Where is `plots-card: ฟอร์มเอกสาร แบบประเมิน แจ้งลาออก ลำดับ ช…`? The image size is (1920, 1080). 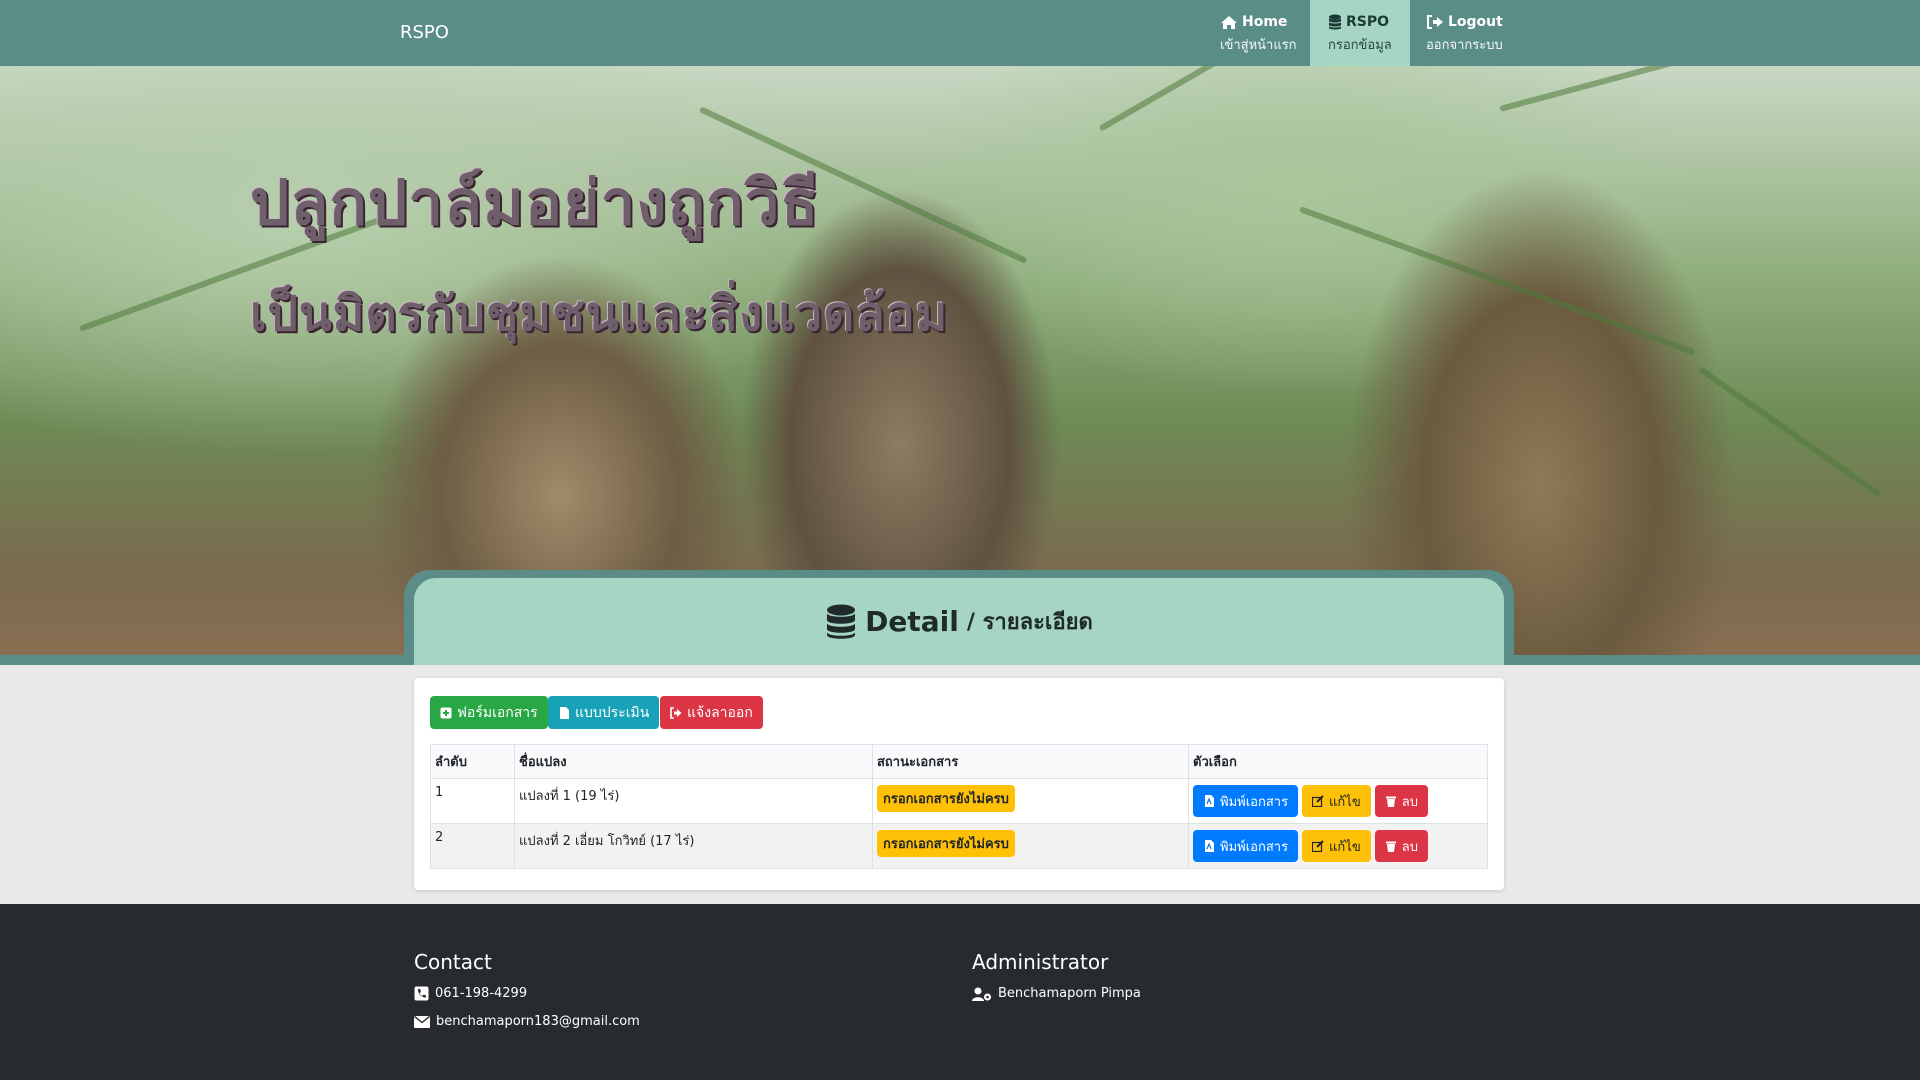
plots-card: ฟอร์มเอกสาร แบบประเมิน แจ้งลาออก ลำดับ ช… is located at coordinates (959, 784).